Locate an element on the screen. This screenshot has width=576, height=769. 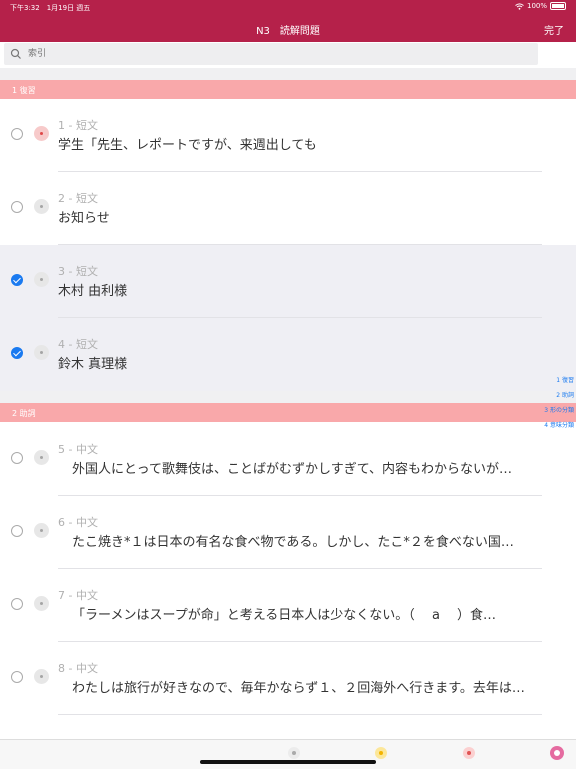
tab-flower-icon is located at coordinates (557, 753).